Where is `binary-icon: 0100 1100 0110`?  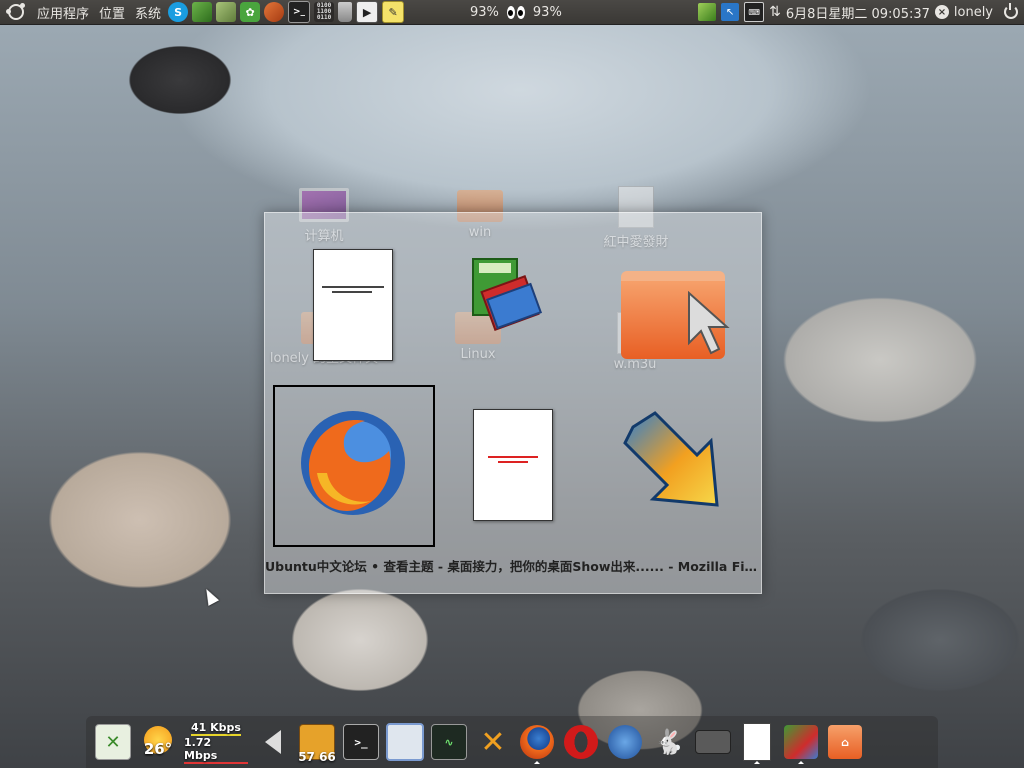 binary-icon: 0100 1100 0110 is located at coordinates (324, 12).